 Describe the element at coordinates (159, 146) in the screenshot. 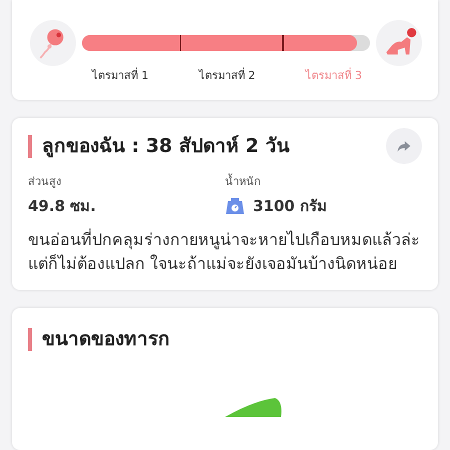

I see `card-title: ลูกของฉัน : 38 สัปดาห์ 2 วัน` at that location.